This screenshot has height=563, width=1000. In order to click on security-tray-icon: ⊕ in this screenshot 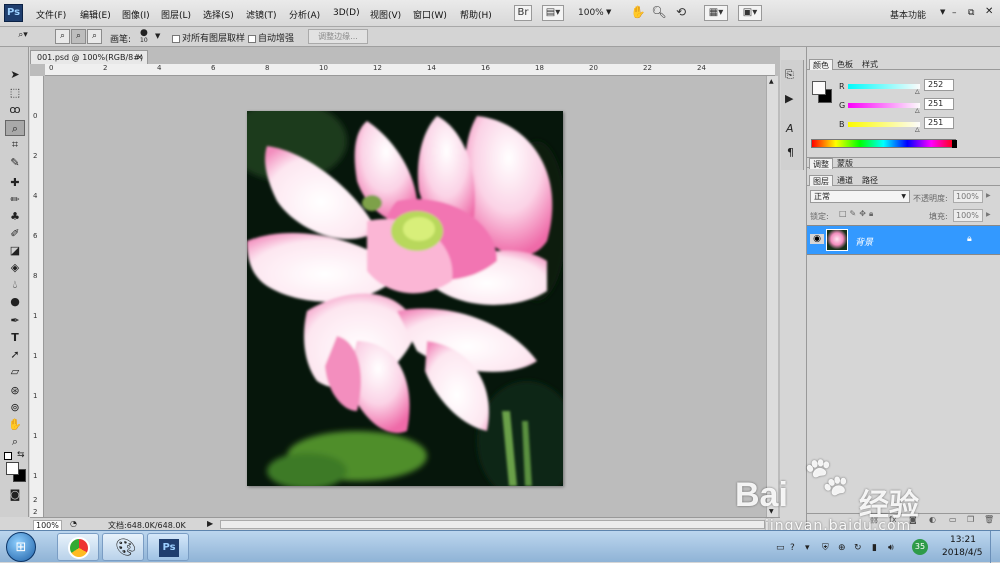, I will do `click(842, 548)`.